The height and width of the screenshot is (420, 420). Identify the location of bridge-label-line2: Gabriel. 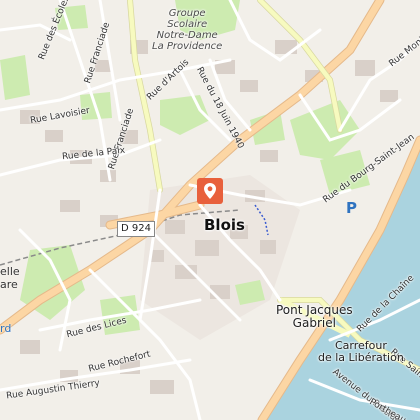
(314, 323).